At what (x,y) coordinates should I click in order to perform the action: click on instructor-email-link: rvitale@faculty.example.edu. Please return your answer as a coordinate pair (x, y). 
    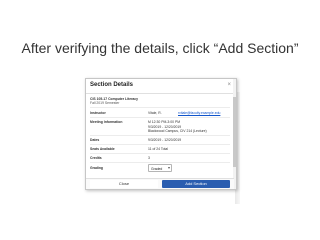
    Looking at the image, I should click on (199, 113).